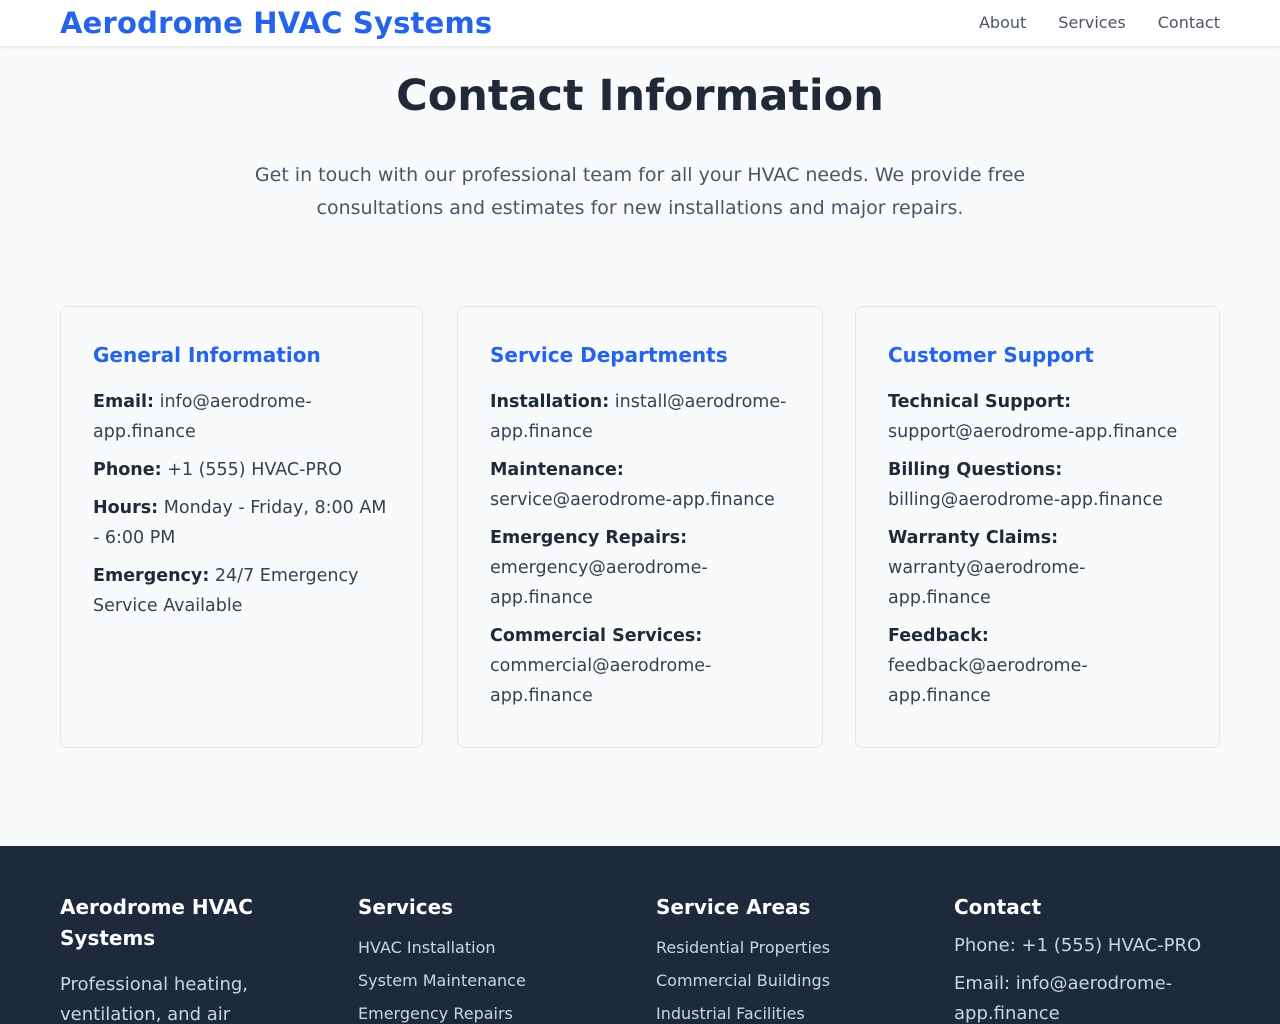 The width and height of the screenshot is (1280, 1024). What do you see at coordinates (938, 636) in the screenshot?
I see `info-label: Feedback:` at bounding box center [938, 636].